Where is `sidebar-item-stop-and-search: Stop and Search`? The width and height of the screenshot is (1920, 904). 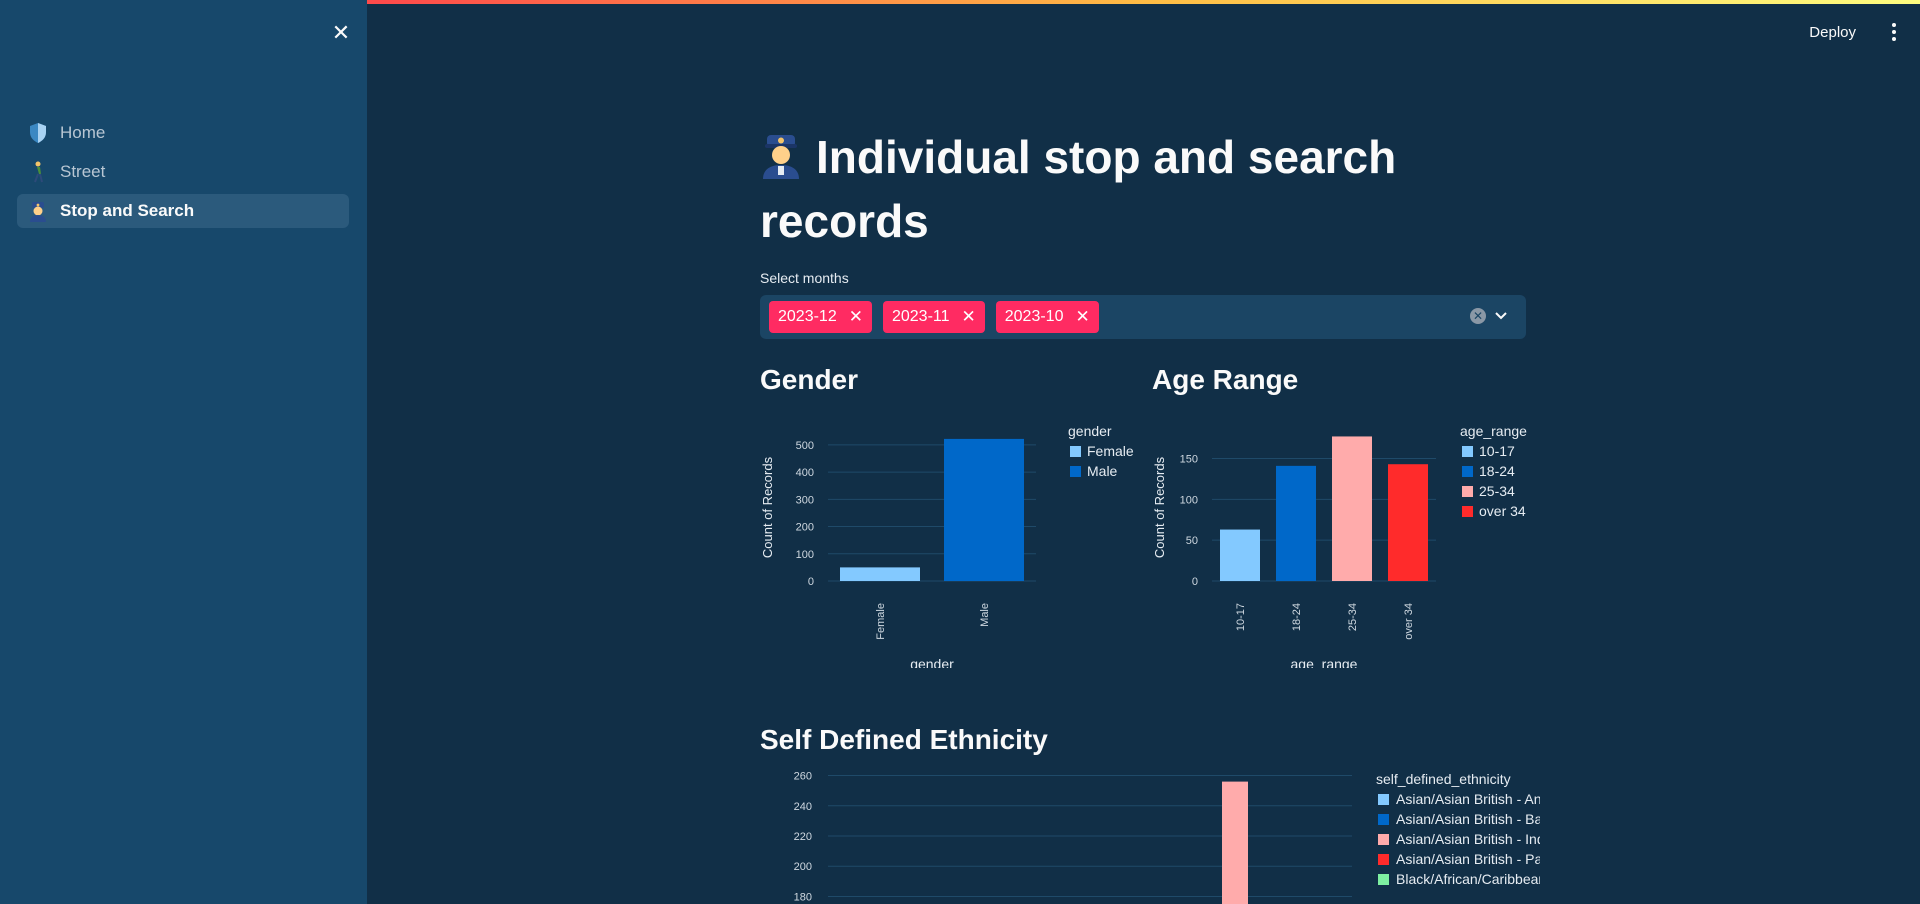 sidebar-item-stop-and-search: Stop and Search is located at coordinates (183, 211).